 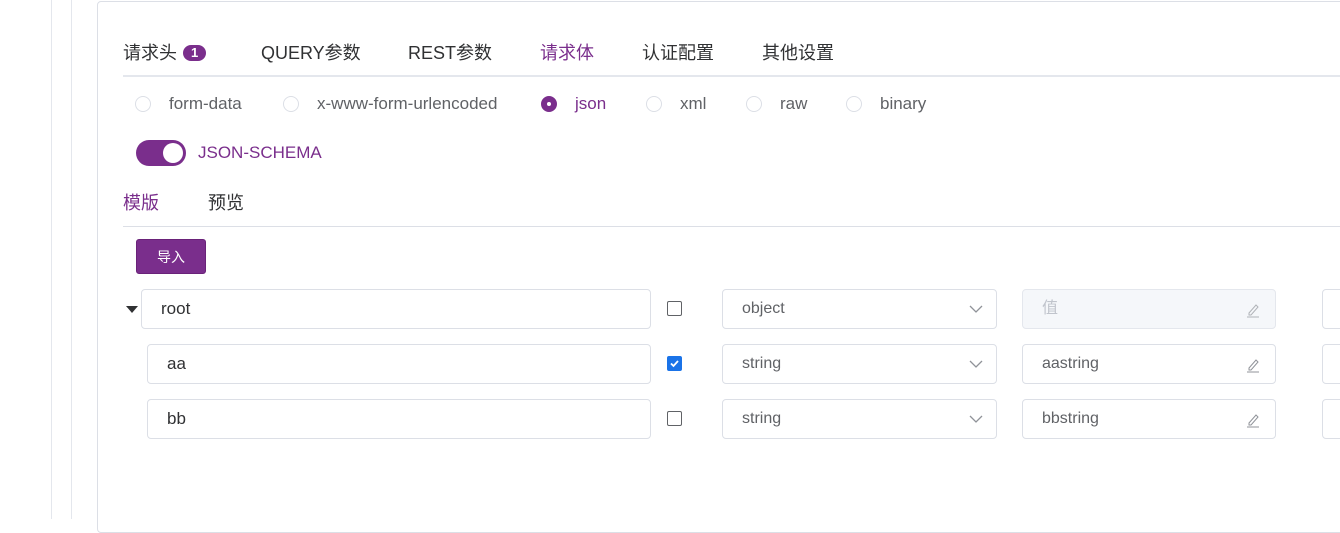 I want to click on radio-label: binary, so click(x=903, y=103).